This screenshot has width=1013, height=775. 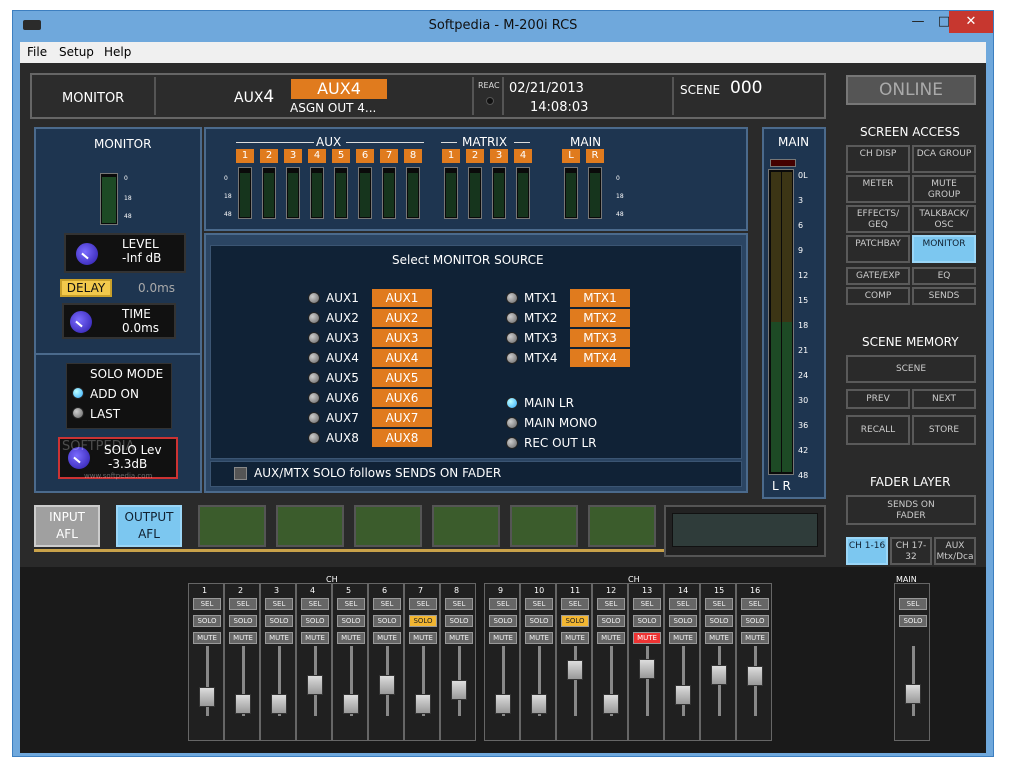 What do you see at coordinates (402, 318) in the screenshot?
I see `aux2-name: AUX2` at bounding box center [402, 318].